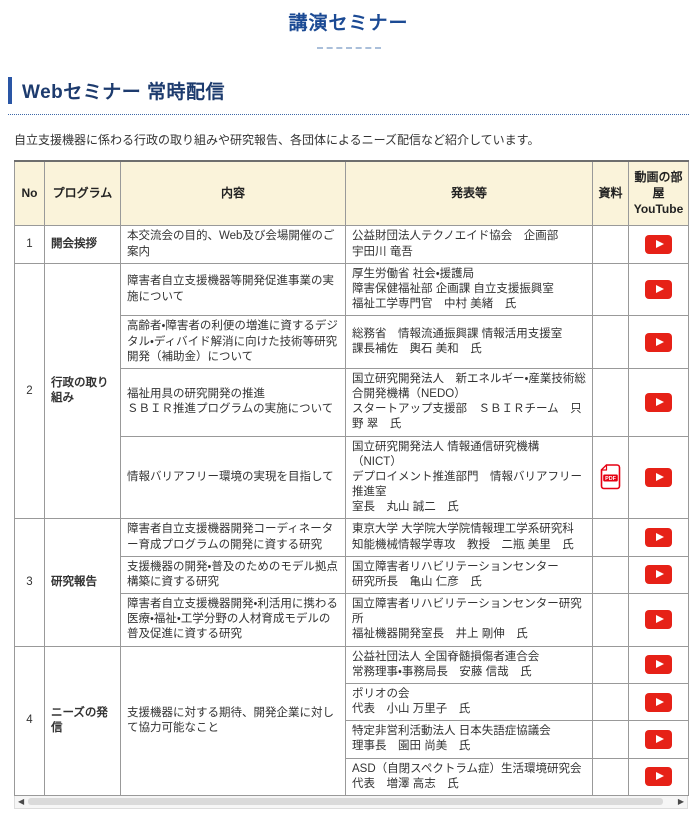 This screenshot has height=823, width=697. What do you see at coordinates (21, 801) in the screenshot?
I see `scroll-left-arrow: ◀` at bounding box center [21, 801].